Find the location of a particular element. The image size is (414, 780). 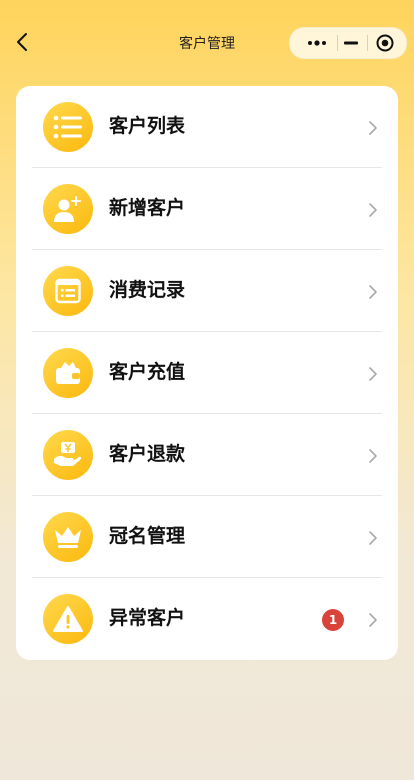

list-icon-circle is located at coordinates (68, 127).